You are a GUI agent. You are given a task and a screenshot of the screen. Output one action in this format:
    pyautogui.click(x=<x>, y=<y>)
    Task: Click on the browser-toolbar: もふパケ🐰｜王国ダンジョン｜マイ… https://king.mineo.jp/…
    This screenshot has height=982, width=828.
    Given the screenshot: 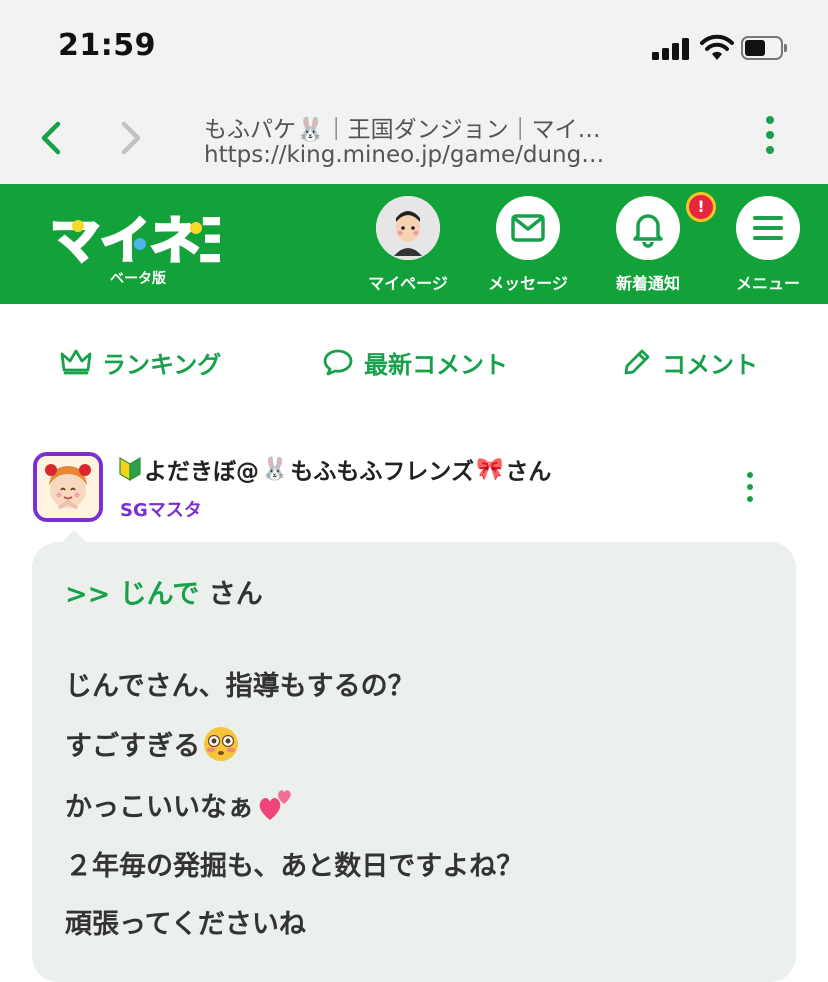 What is the action you would take?
    pyautogui.click(x=414, y=138)
    